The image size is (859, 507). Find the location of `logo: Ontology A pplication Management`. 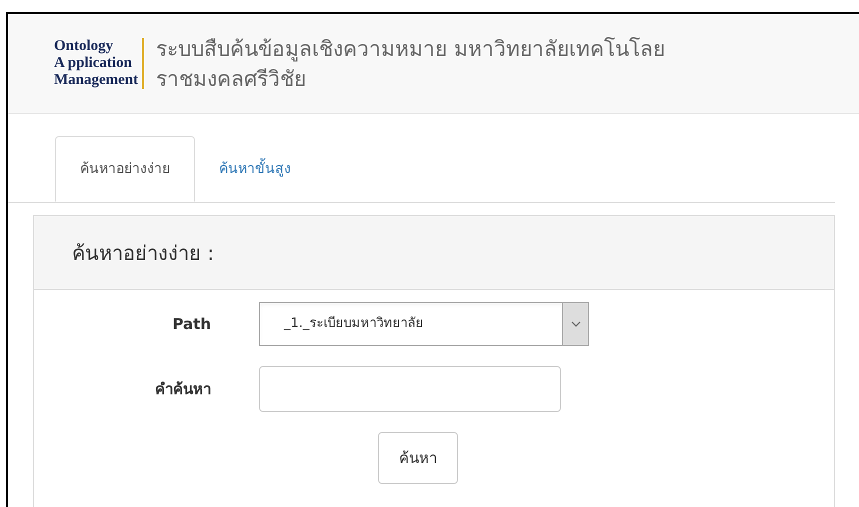

logo: Ontology A pplication Management is located at coordinates (99, 63).